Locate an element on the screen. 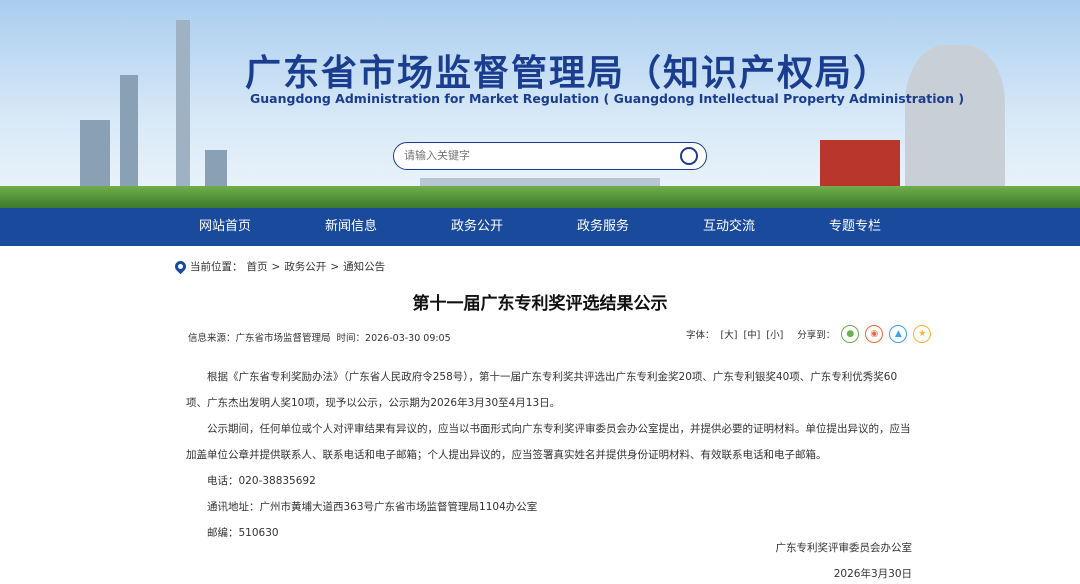 The image size is (1080, 584). search-icon is located at coordinates (689, 156).